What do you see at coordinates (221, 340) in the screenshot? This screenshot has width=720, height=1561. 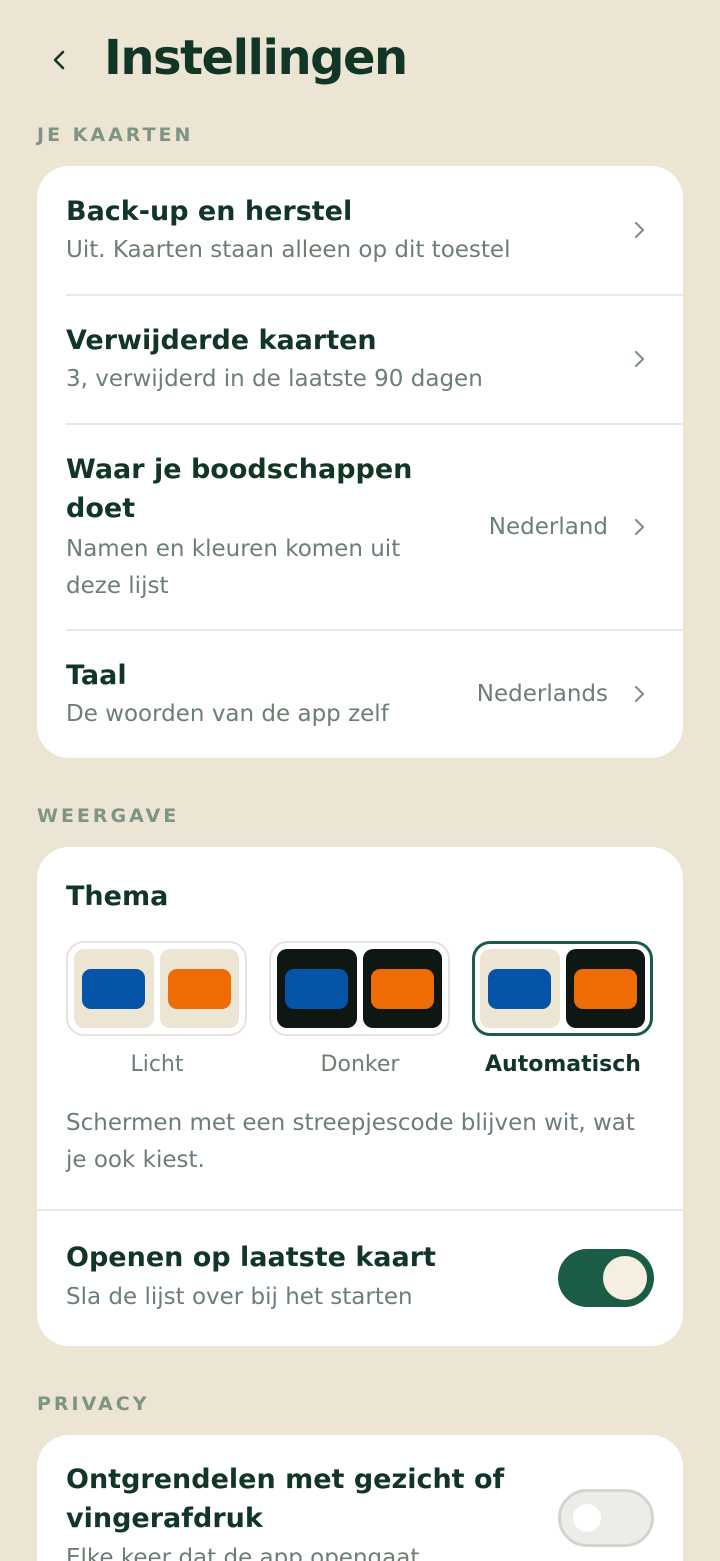 I see `deleted-cards-title: Verwijderde kaarten` at bounding box center [221, 340].